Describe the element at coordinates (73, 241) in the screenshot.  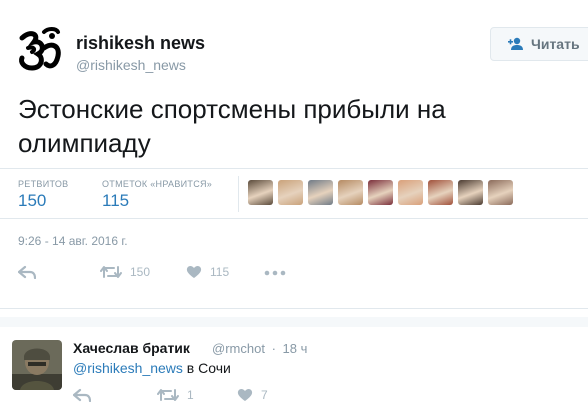
I see `tweet-timestamp: 9:26 - 14 авг. 2016 г.` at that location.